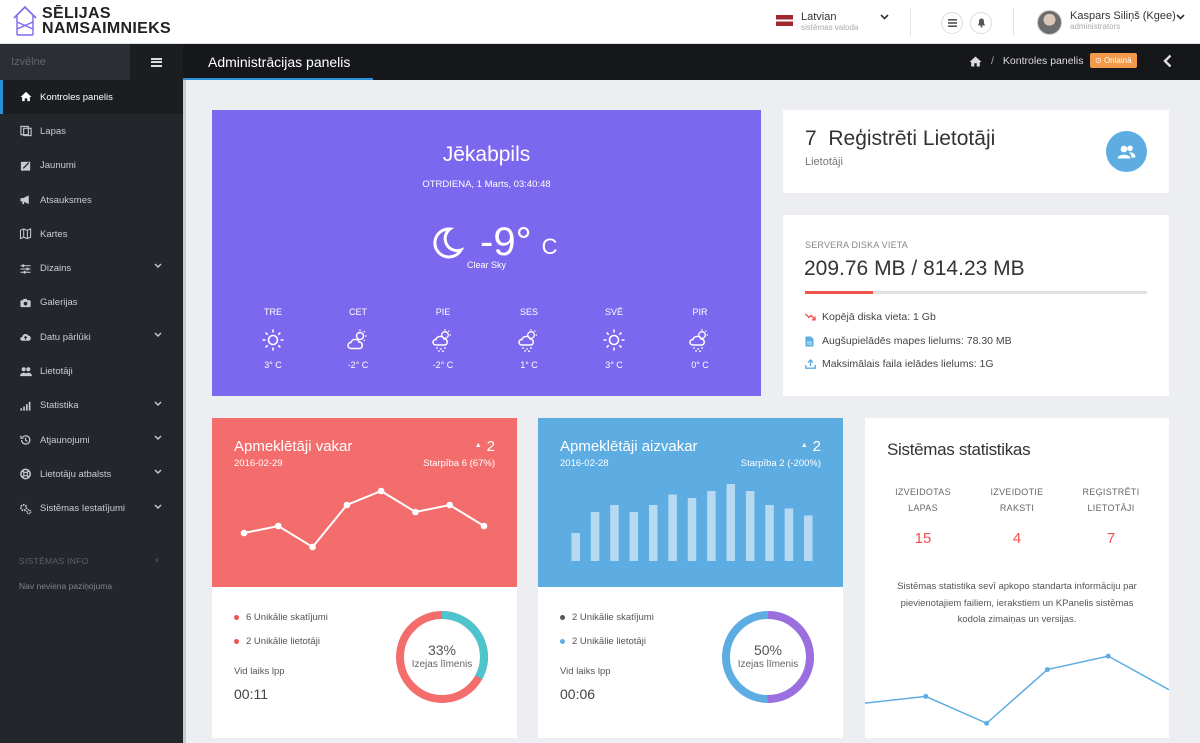 The image size is (1200, 743). I want to click on system-info-text: Nav neviena paziņojuma, so click(66, 586).